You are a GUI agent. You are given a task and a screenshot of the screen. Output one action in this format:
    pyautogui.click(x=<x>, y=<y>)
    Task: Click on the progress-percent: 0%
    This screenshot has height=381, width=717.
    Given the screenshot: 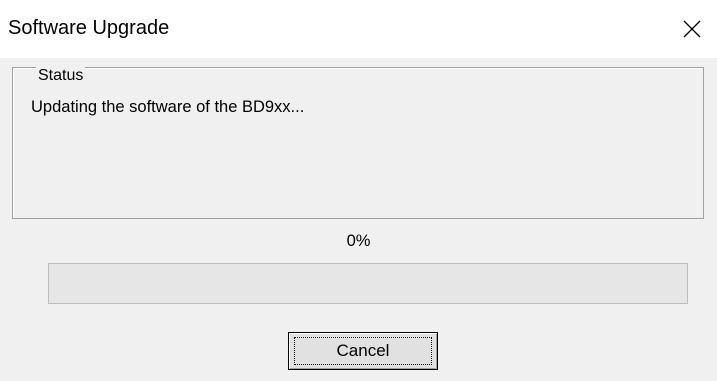 What is the action you would take?
    pyautogui.click(x=358, y=241)
    